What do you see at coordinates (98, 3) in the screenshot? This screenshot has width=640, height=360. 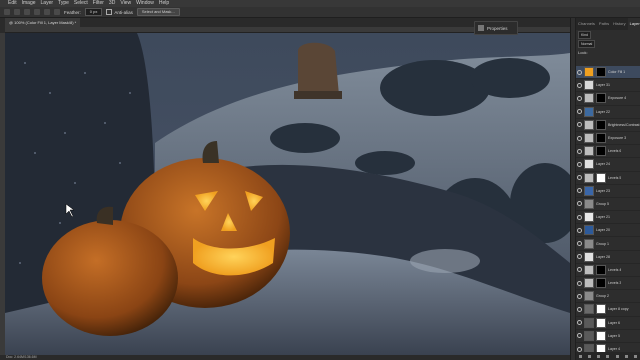 I see `menu-item-filter: Filter` at bounding box center [98, 3].